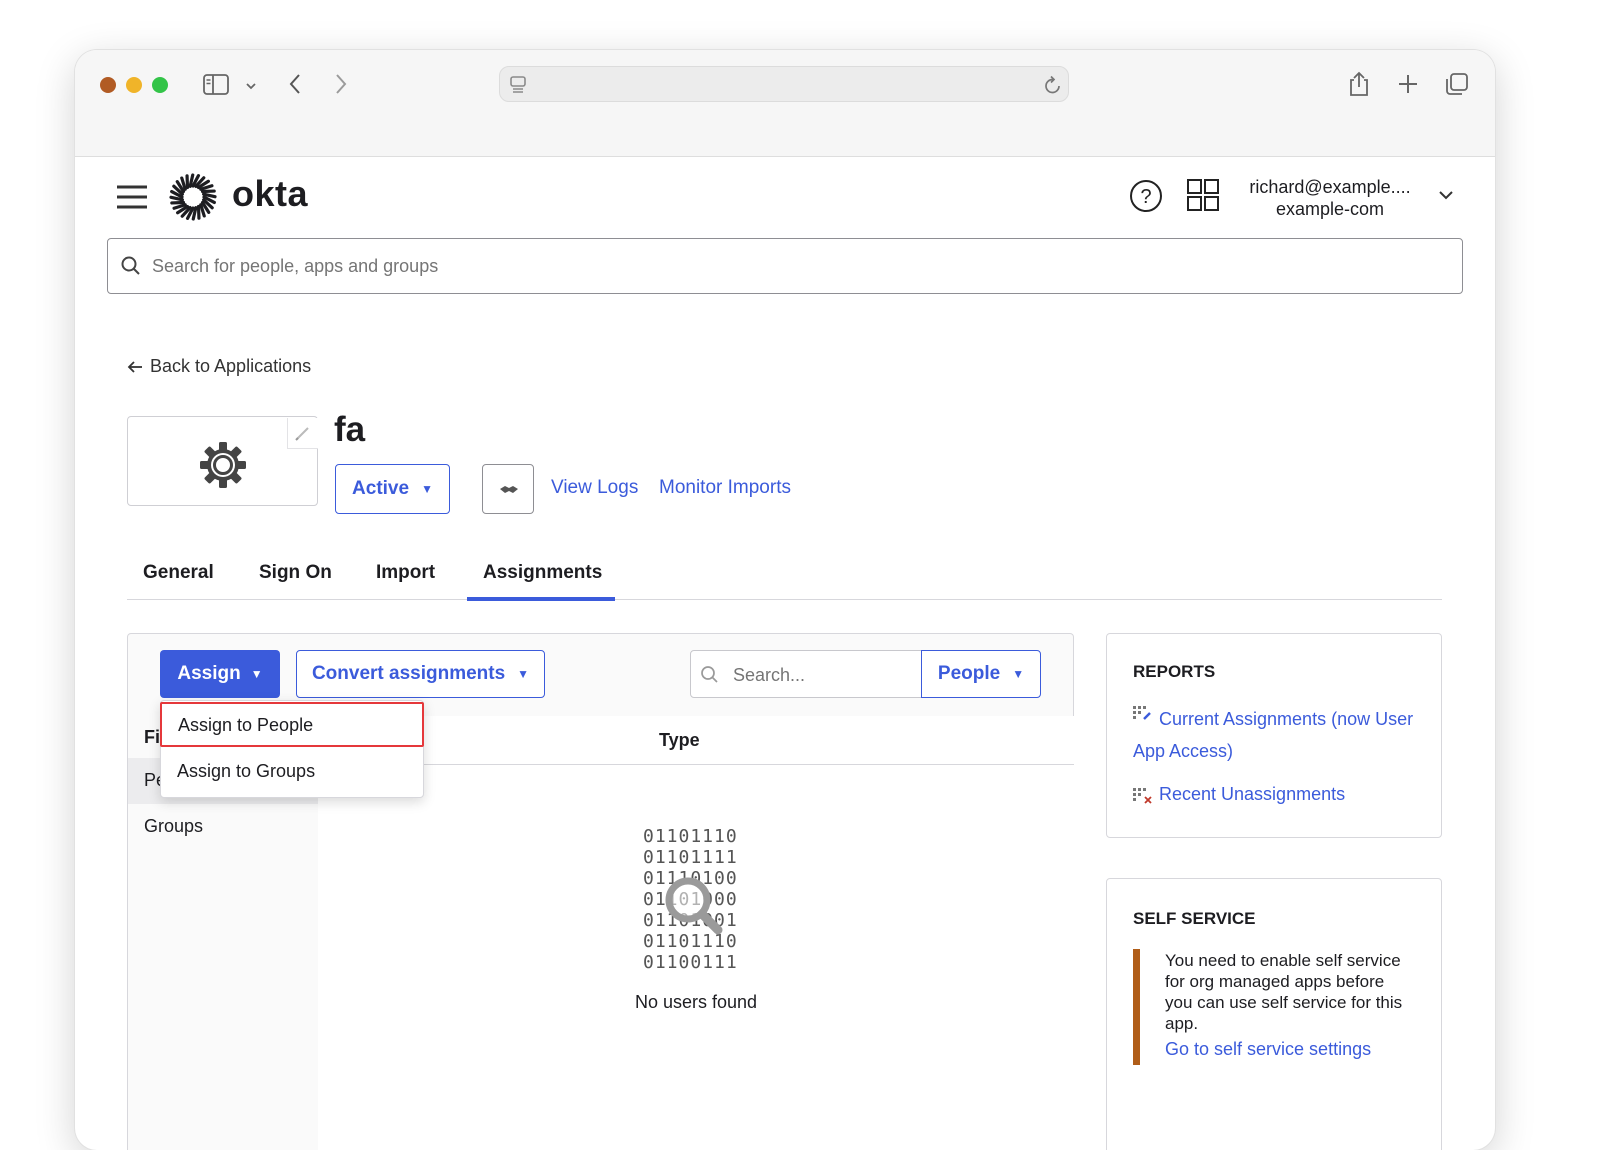 The height and width of the screenshot is (1150, 1600). I want to click on empty-message: No users found, so click(696, 1002).